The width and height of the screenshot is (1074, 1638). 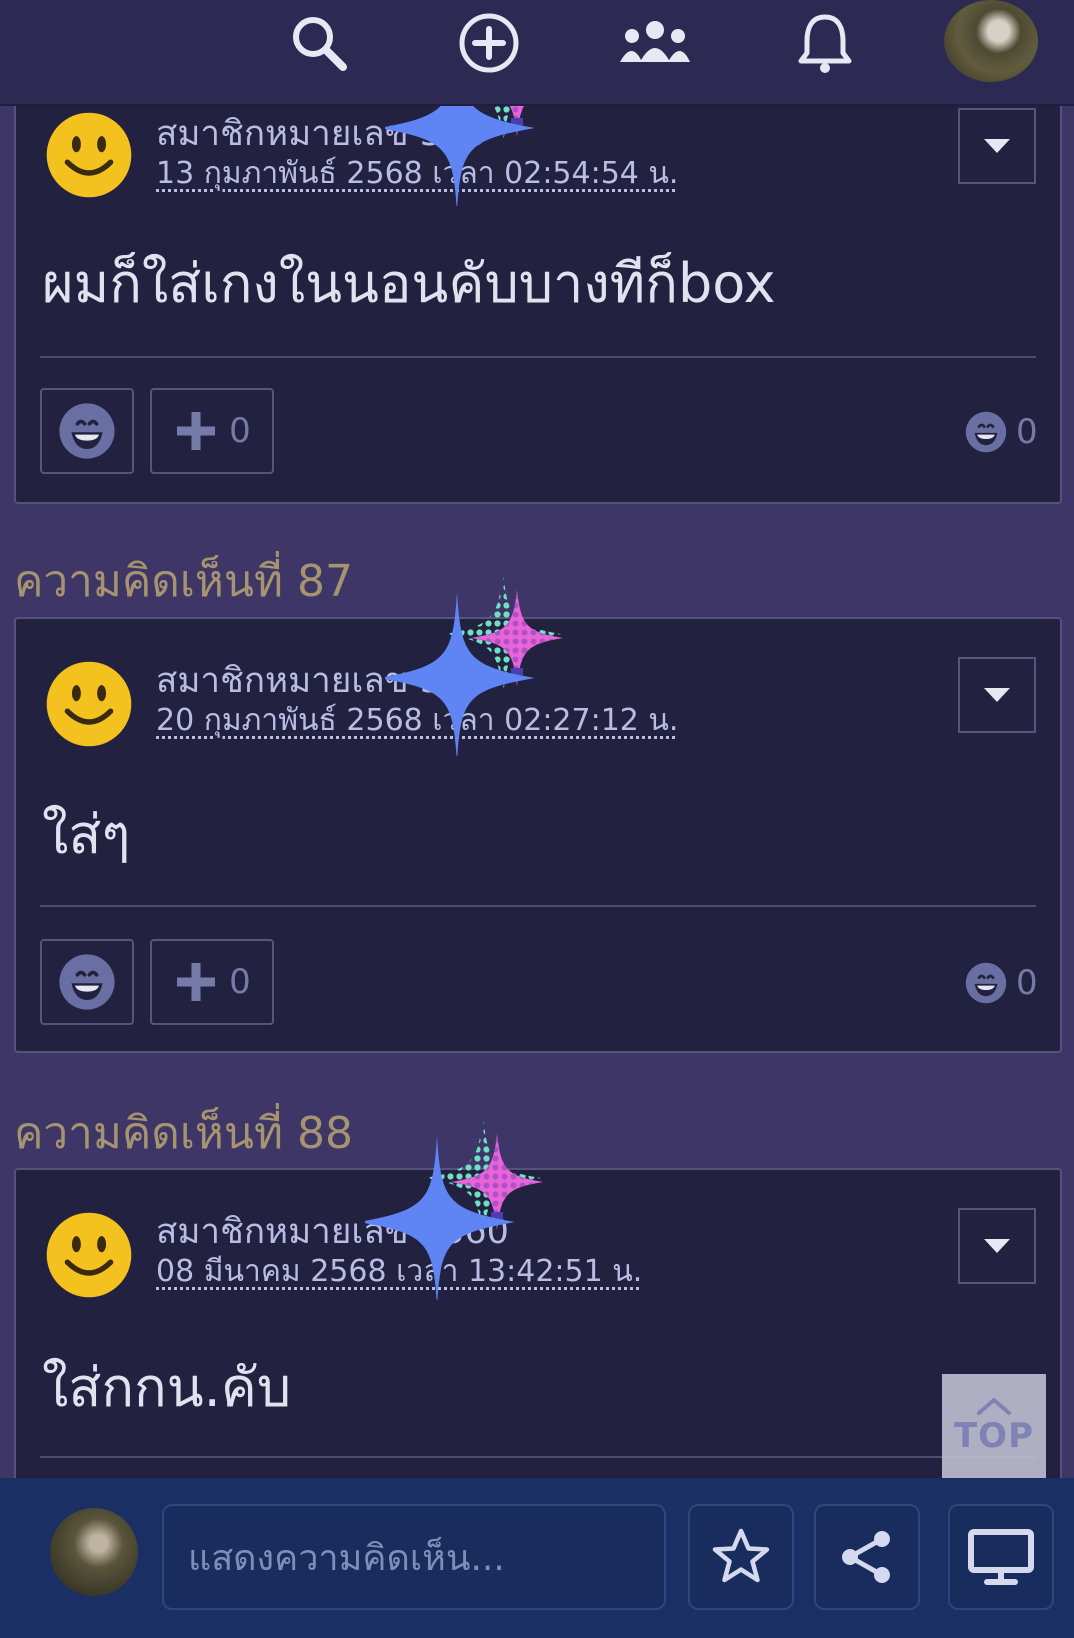 I want to click on favorite-button, so click(x=741, y=1557).